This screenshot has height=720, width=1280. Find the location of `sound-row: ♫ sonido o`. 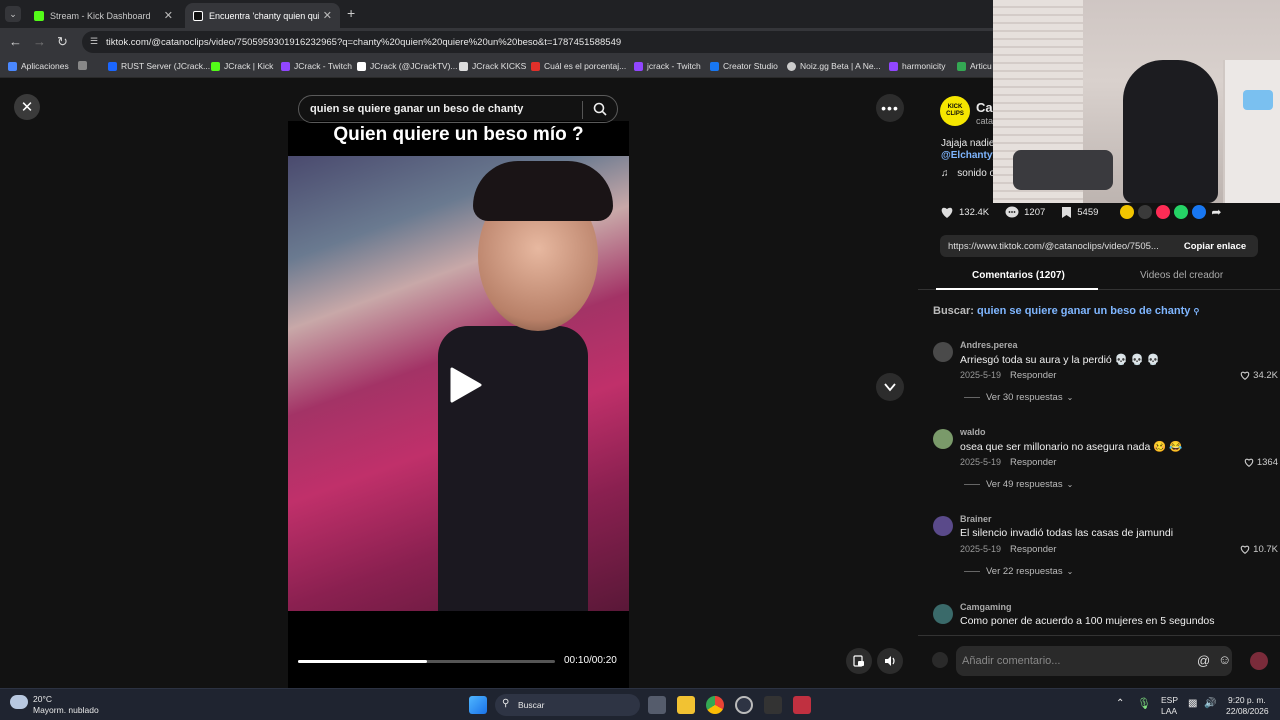

sound-row: ♫ sonido o is located at coordinates (968, 173).